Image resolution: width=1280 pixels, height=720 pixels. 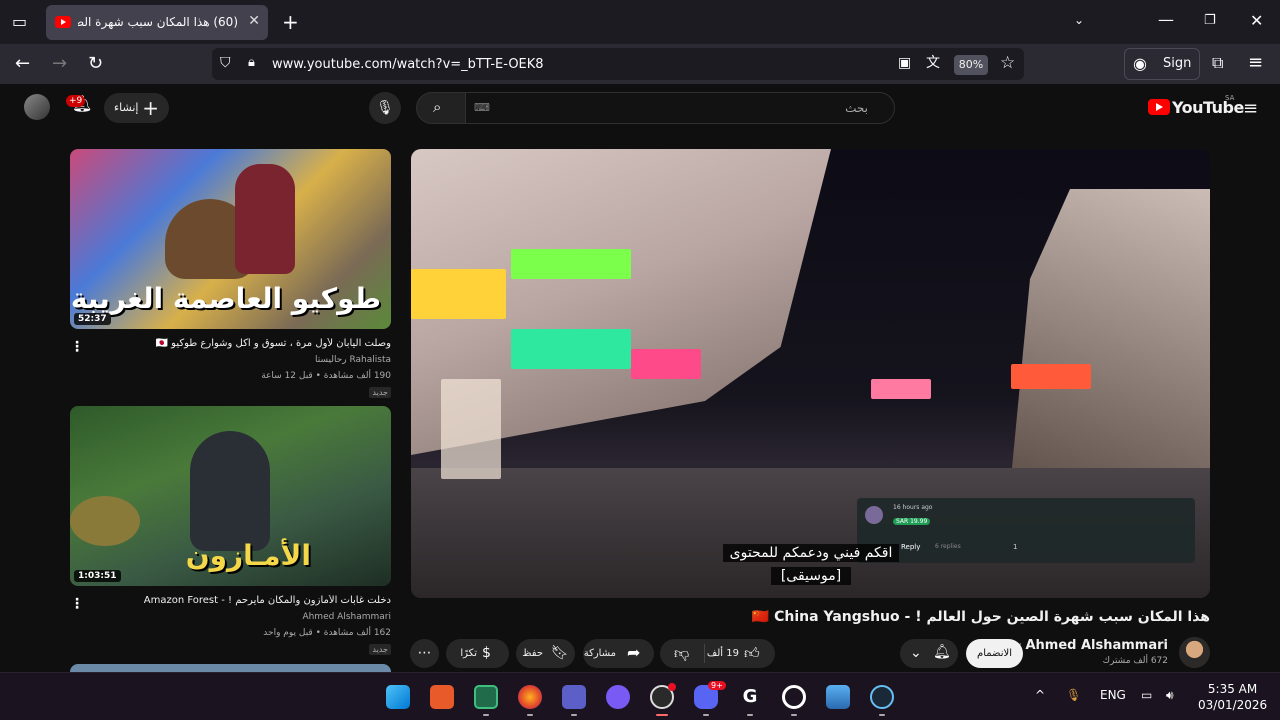 What do you see at coordinates (618, 653) in the screenshot?
I see `share-button: ➦ مشاركة` at bounding box center [618, 653].